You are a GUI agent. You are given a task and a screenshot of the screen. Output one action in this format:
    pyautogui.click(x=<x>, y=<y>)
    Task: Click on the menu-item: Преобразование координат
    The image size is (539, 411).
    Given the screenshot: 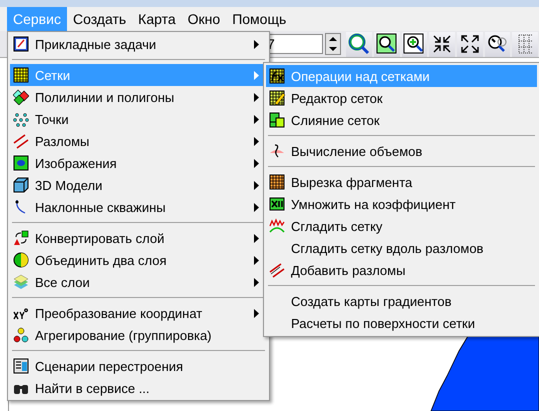 What is the action you would take?
    pyautogui.click(x=138, y=313)
    